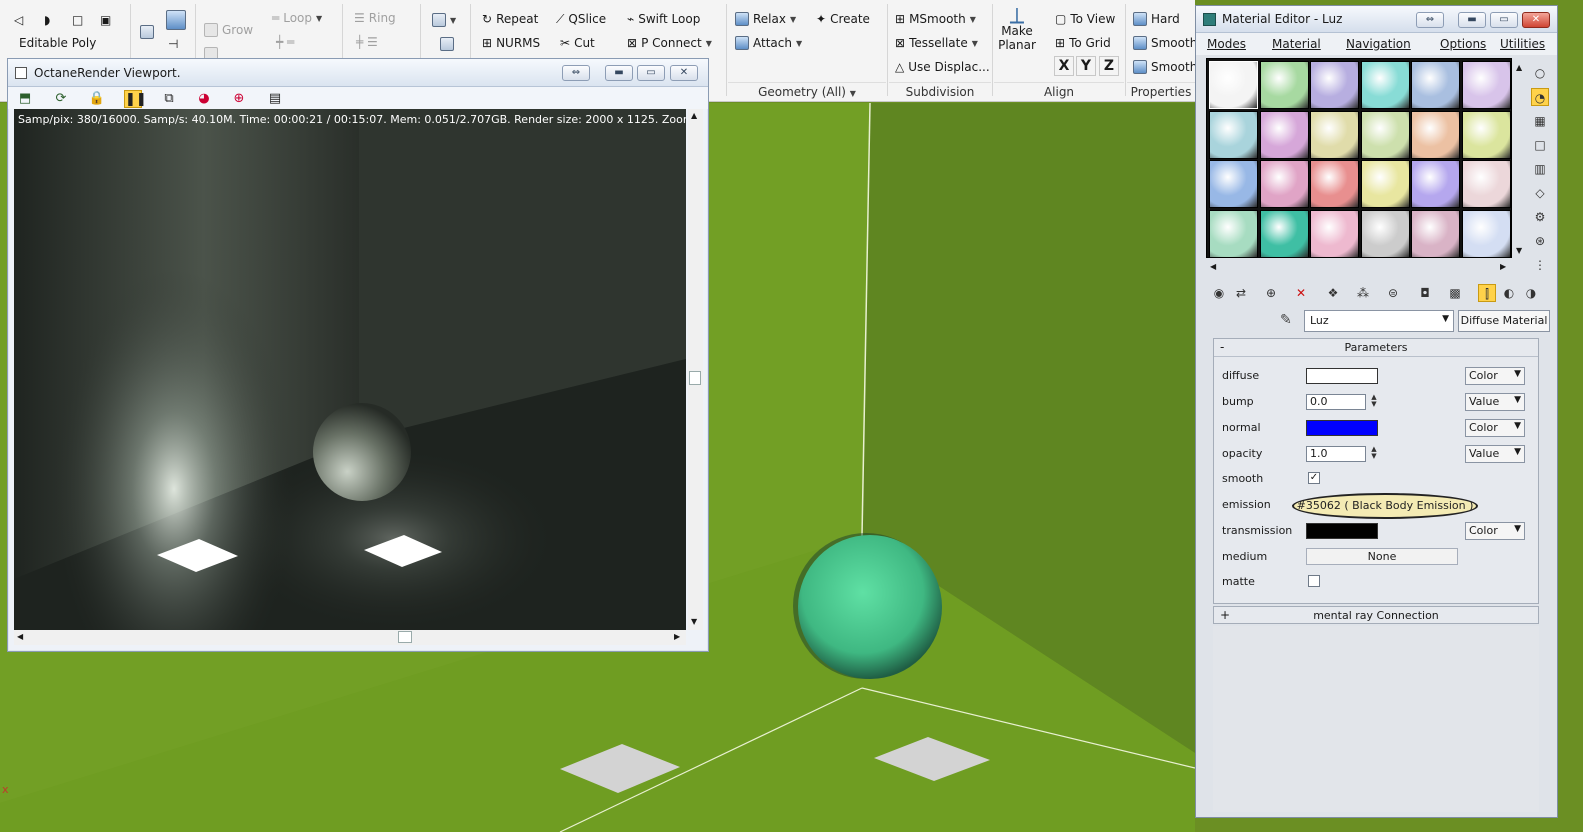 This screenshot has width=1583, height=832. Describe the element at coordinates (870, 607) in the screenshot. I see `green-sphere` at that location.